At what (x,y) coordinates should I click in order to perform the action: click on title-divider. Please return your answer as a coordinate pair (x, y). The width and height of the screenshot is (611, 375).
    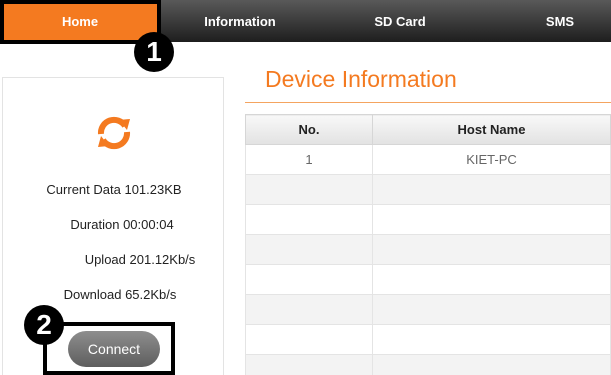
    Looking at the image, I should click on (428, 102).